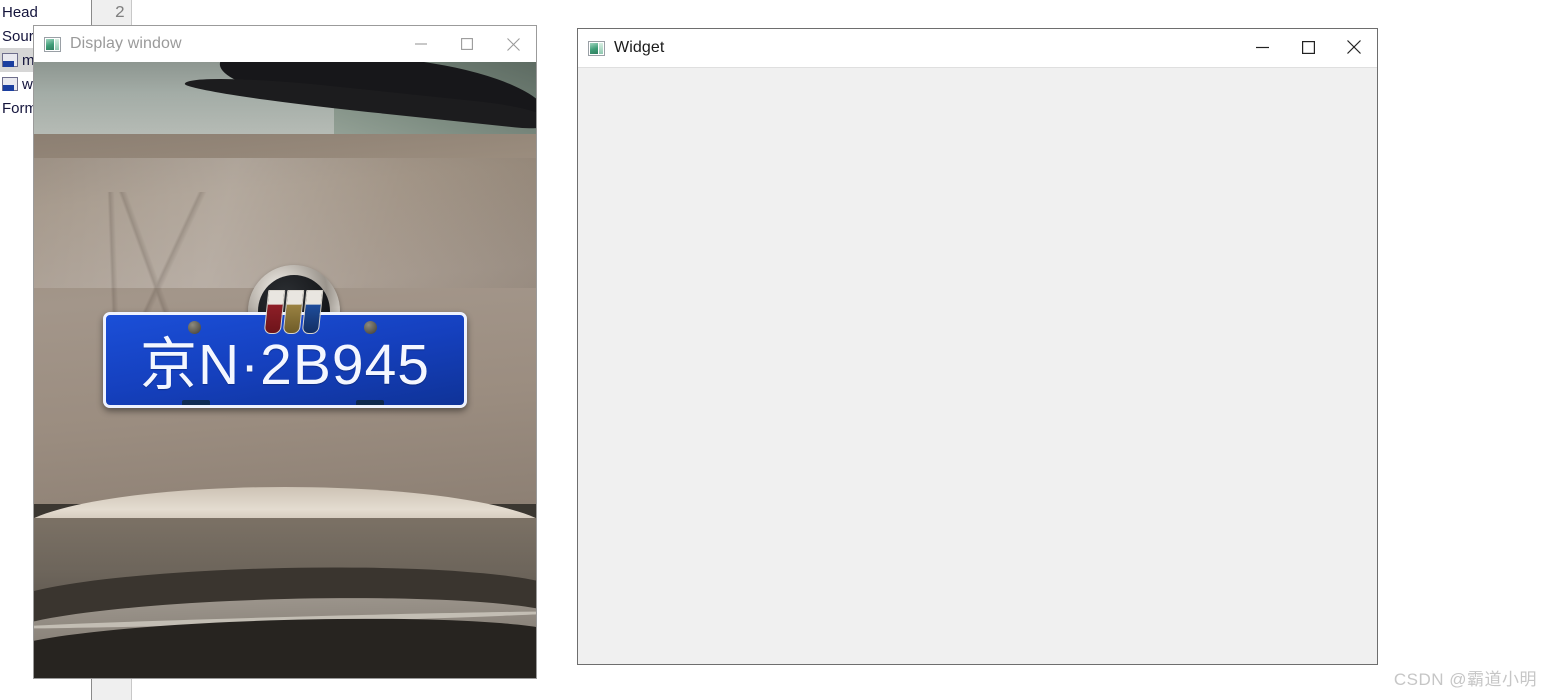 The image size is (1553, 700). I want to click on tree-item-label: Form, so click(19, 108).